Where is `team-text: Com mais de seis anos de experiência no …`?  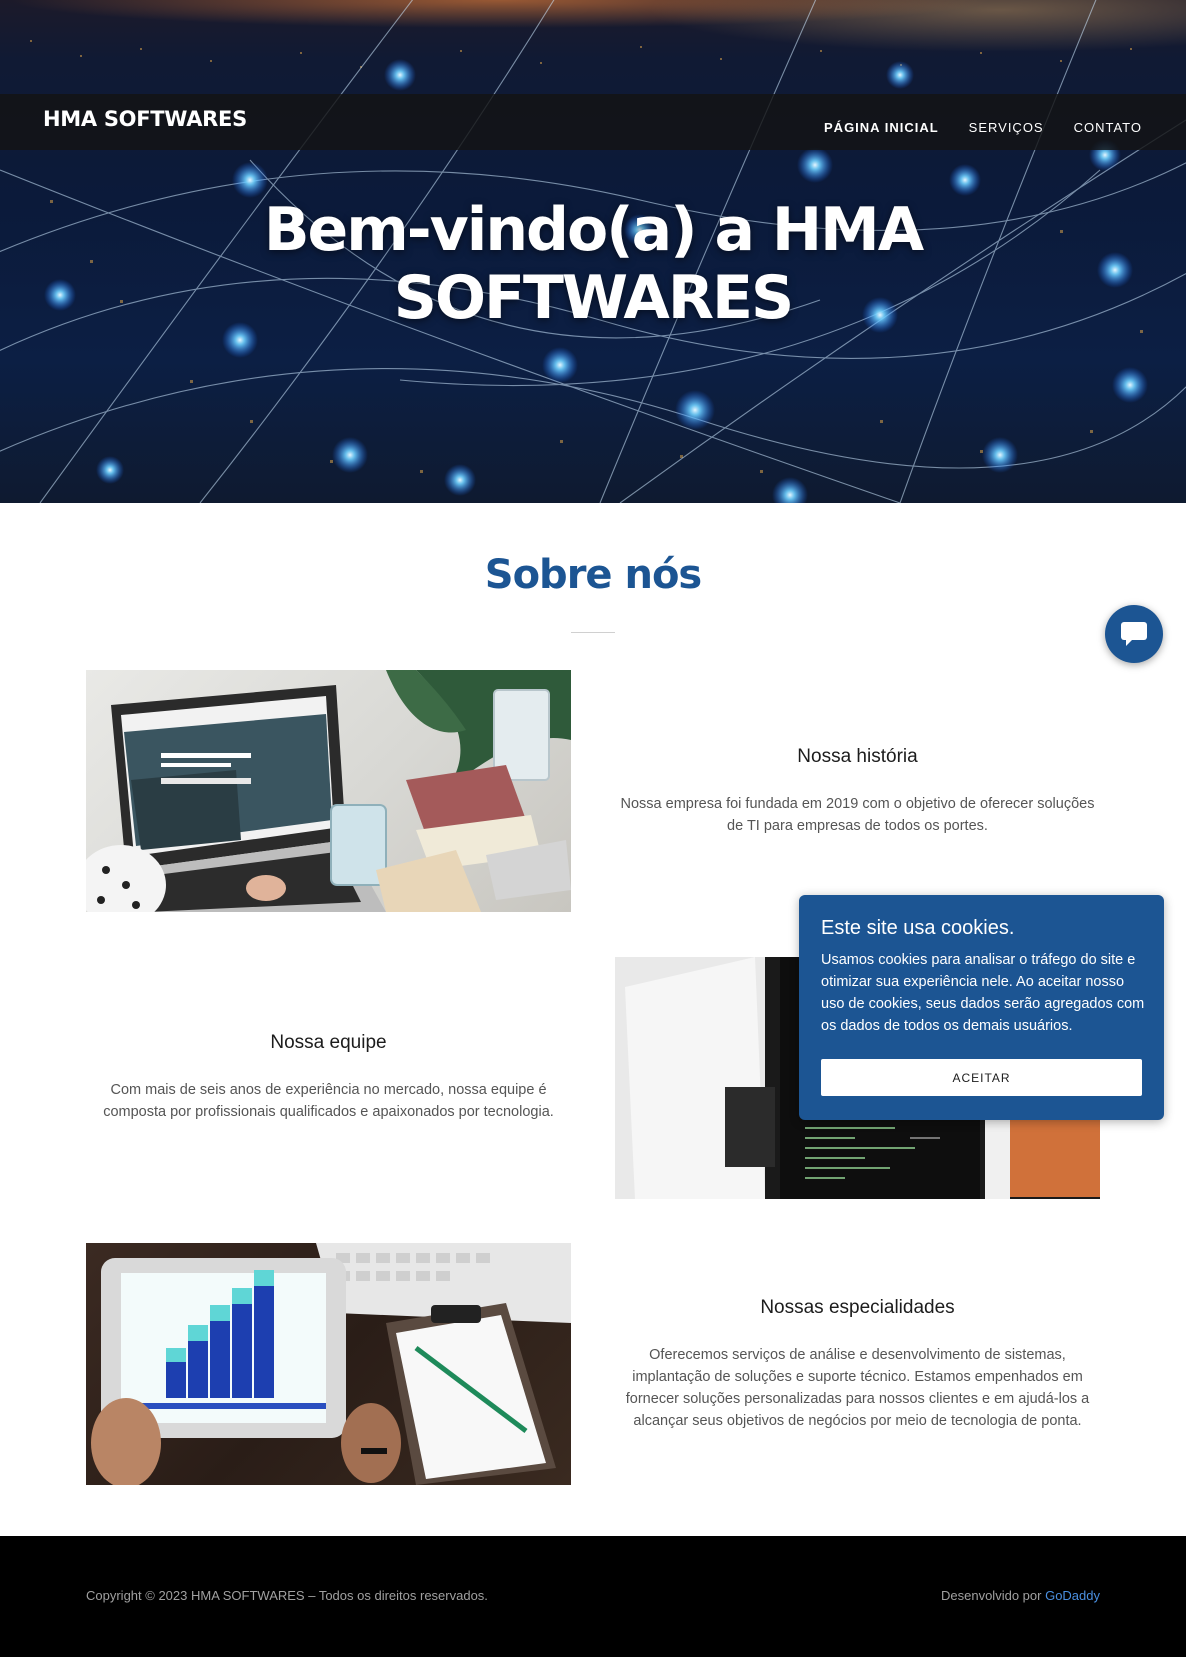
team-text: Com mais de seis anos de experiência no … is located at coordinates (328, 1101).